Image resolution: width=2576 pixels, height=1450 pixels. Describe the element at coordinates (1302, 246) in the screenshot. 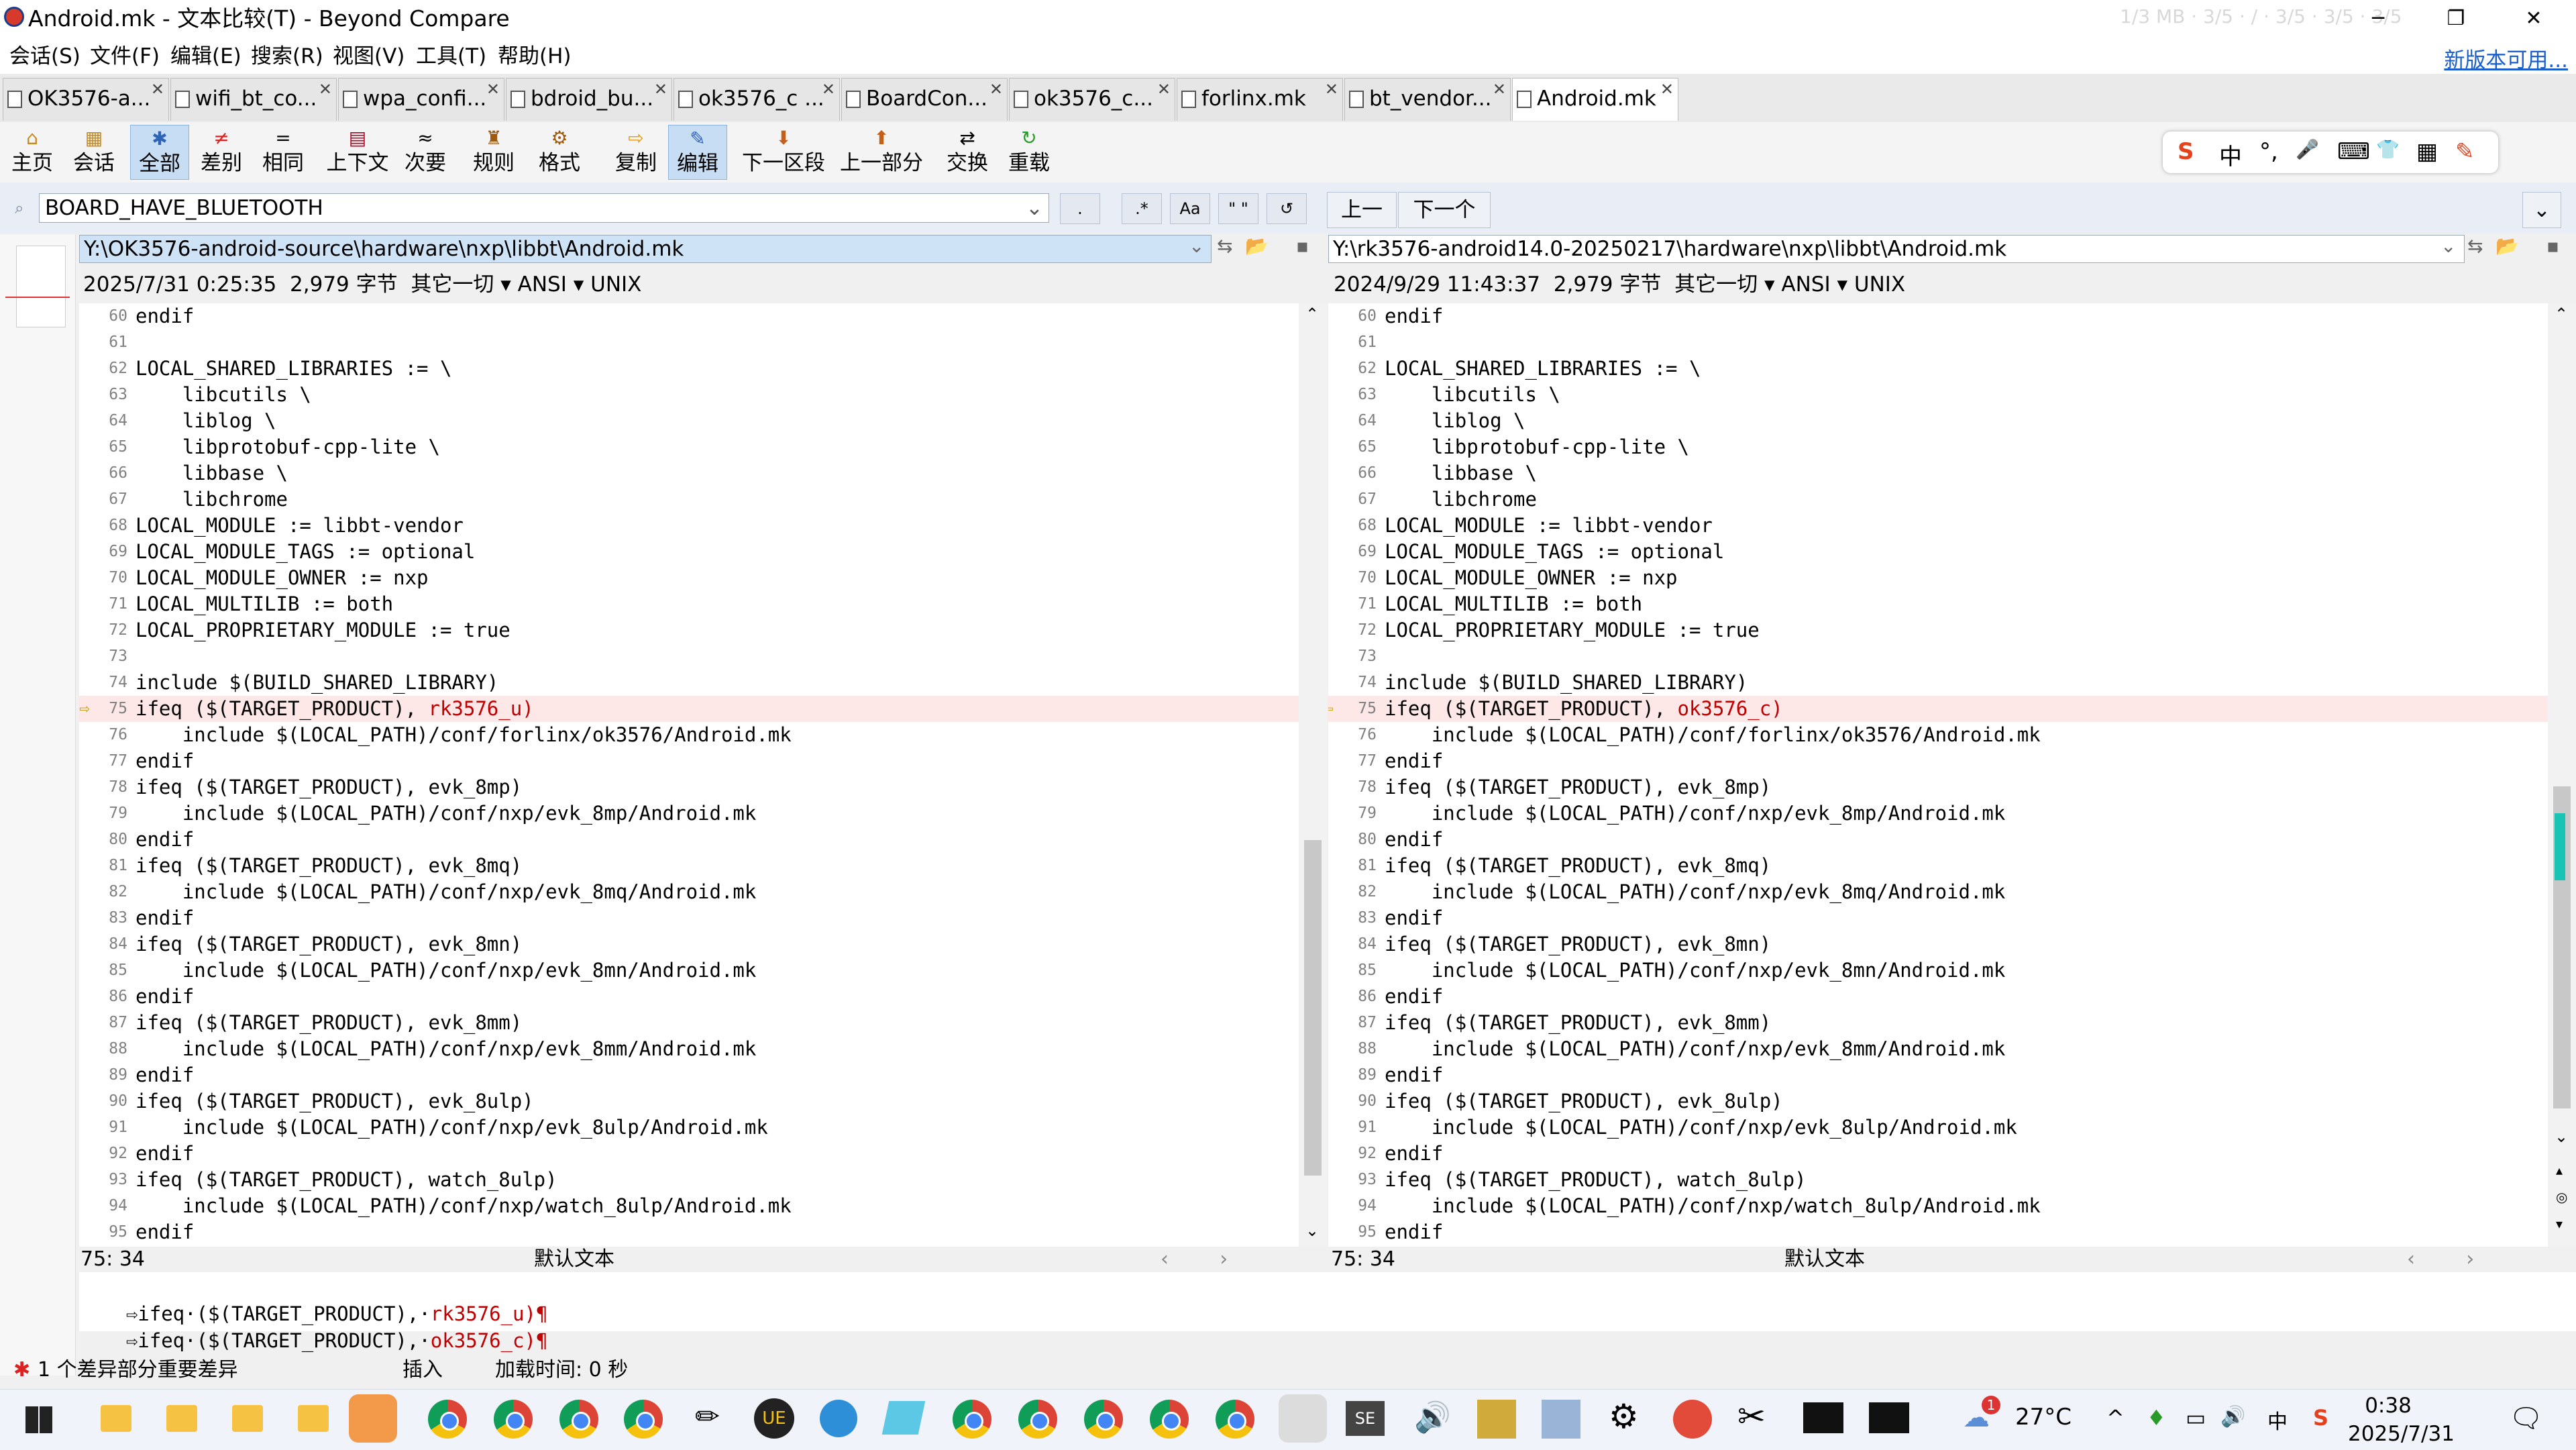

I see `left-save-icon: ▪` at that location.